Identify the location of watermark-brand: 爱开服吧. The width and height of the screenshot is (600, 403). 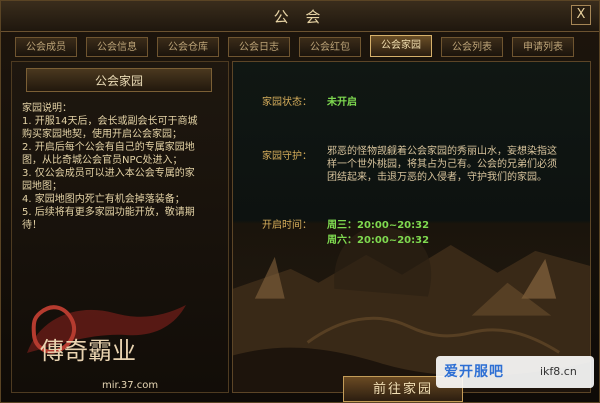
(474, 372).